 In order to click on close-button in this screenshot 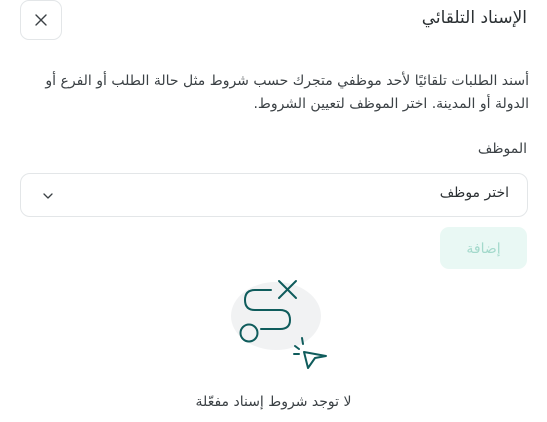, I will do `click(41, 20)`.